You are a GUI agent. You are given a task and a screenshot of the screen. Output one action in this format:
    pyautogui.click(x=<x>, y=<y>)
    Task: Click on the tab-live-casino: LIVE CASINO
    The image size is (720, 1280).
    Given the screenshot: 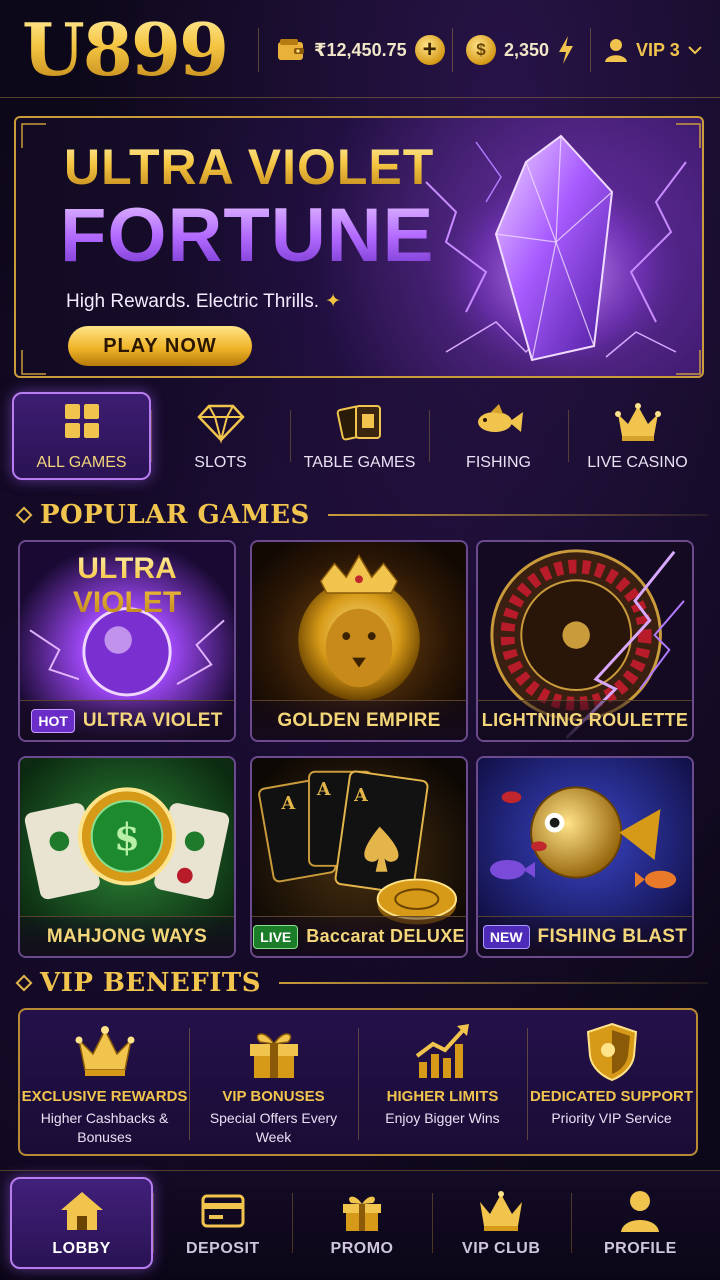 What is the action you would take?
    pyautogui.click(x=637, y=436)
    